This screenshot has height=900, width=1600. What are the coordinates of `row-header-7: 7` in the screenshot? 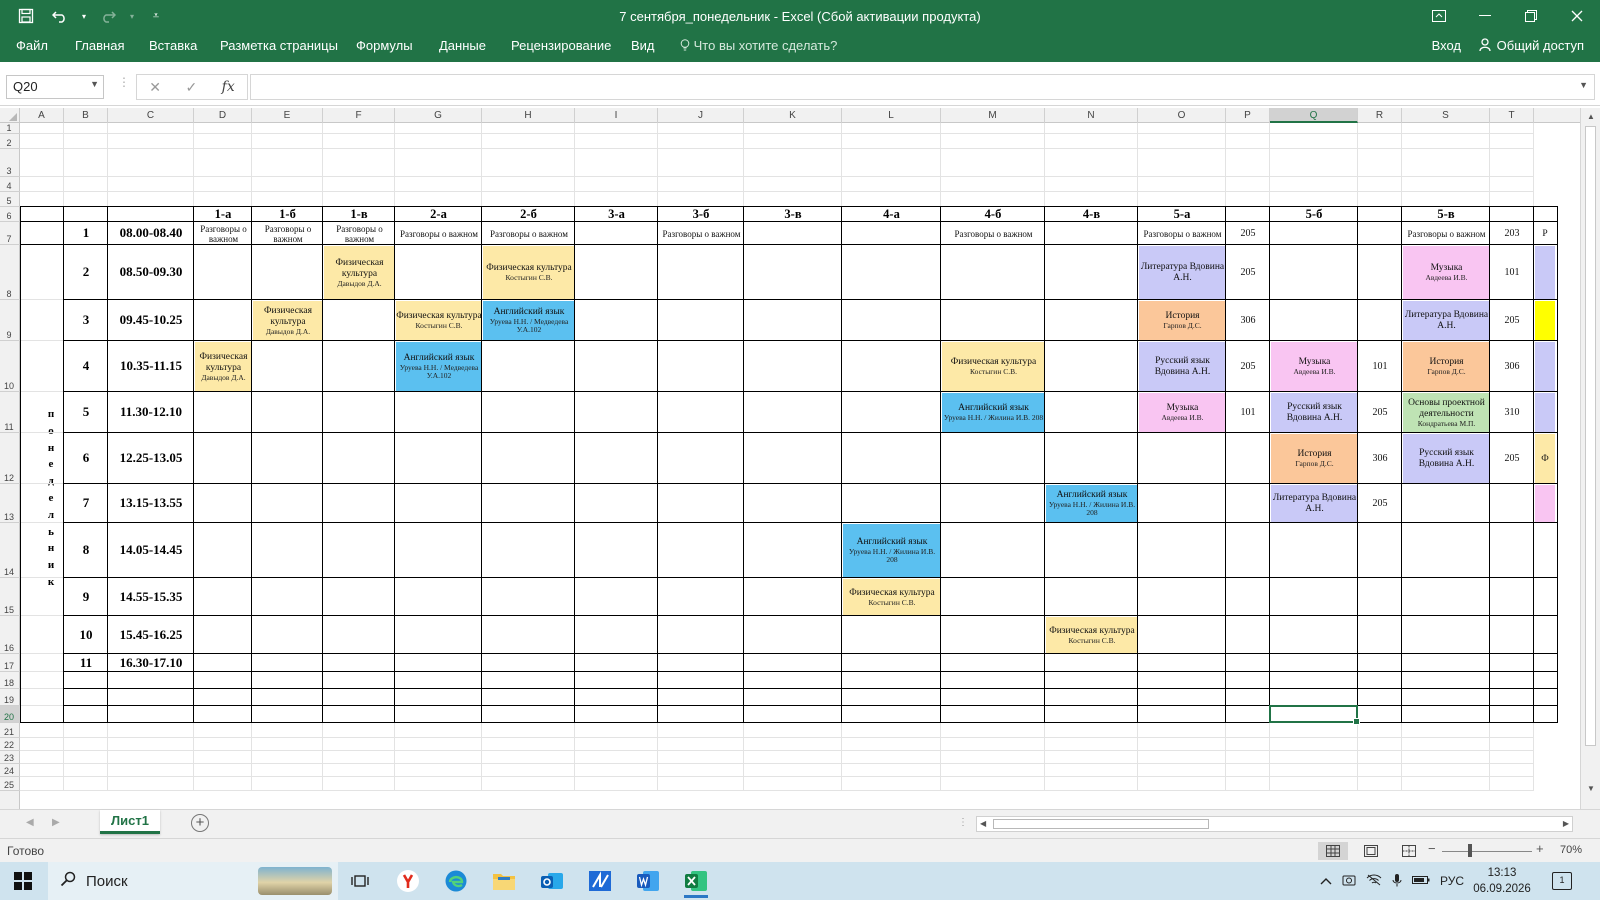 It's located at (10, 233).